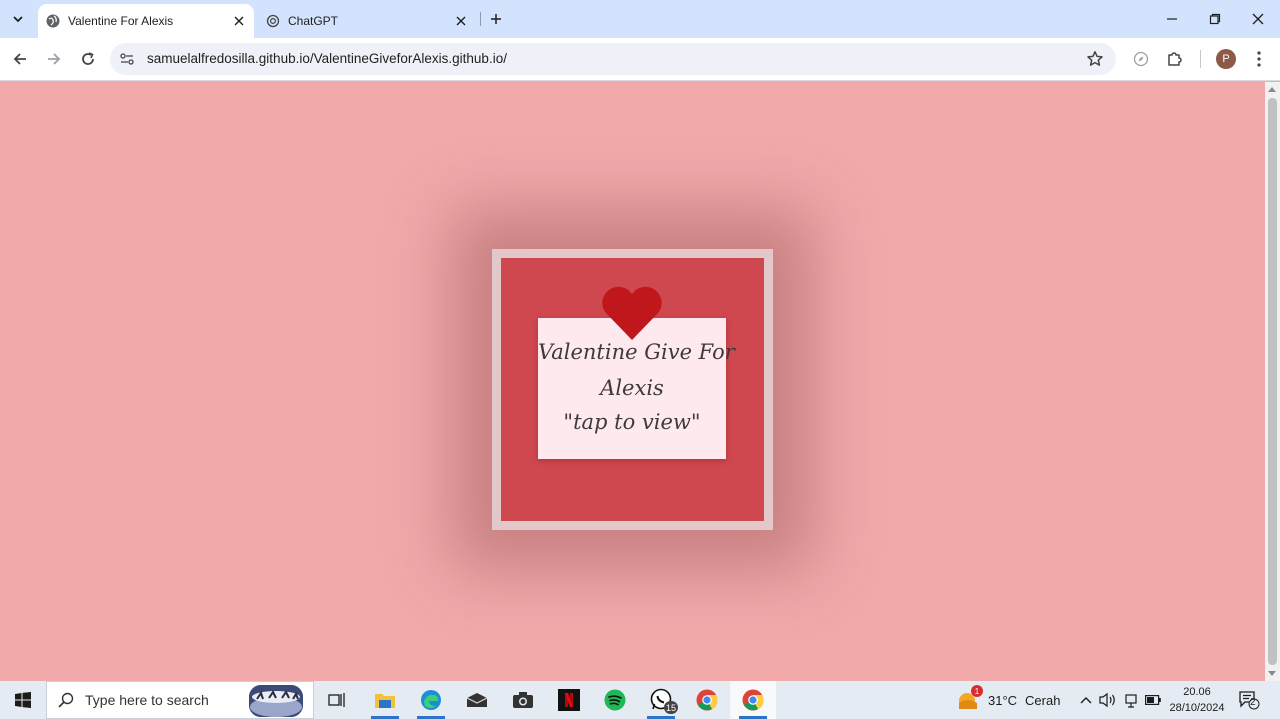  I want to click on file-explorer-icon, so click(385, 701).